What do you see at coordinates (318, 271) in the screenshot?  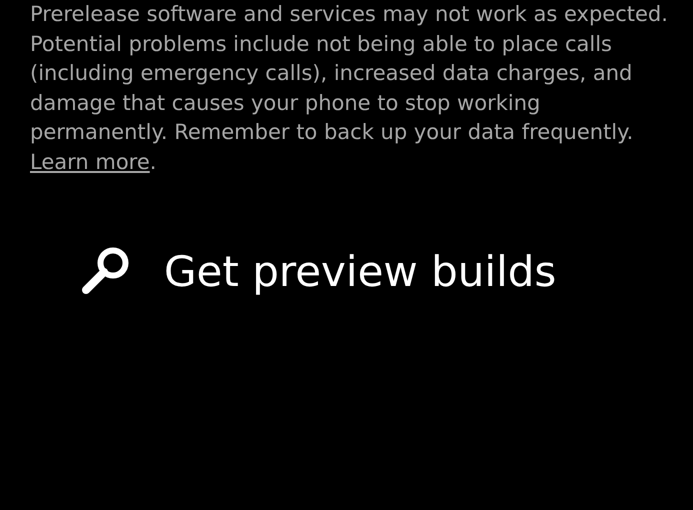 I see `get-preview-builds-button: Get preview builds` at bounding box center [318, 271].